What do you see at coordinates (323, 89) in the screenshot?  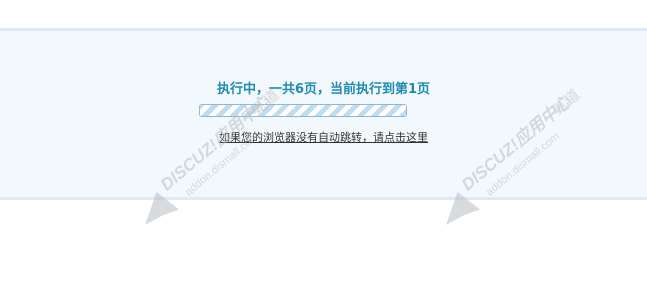 I see `status-message: 执行中，一共6页，当前执行到第1页` at bounding box center [323, 89].